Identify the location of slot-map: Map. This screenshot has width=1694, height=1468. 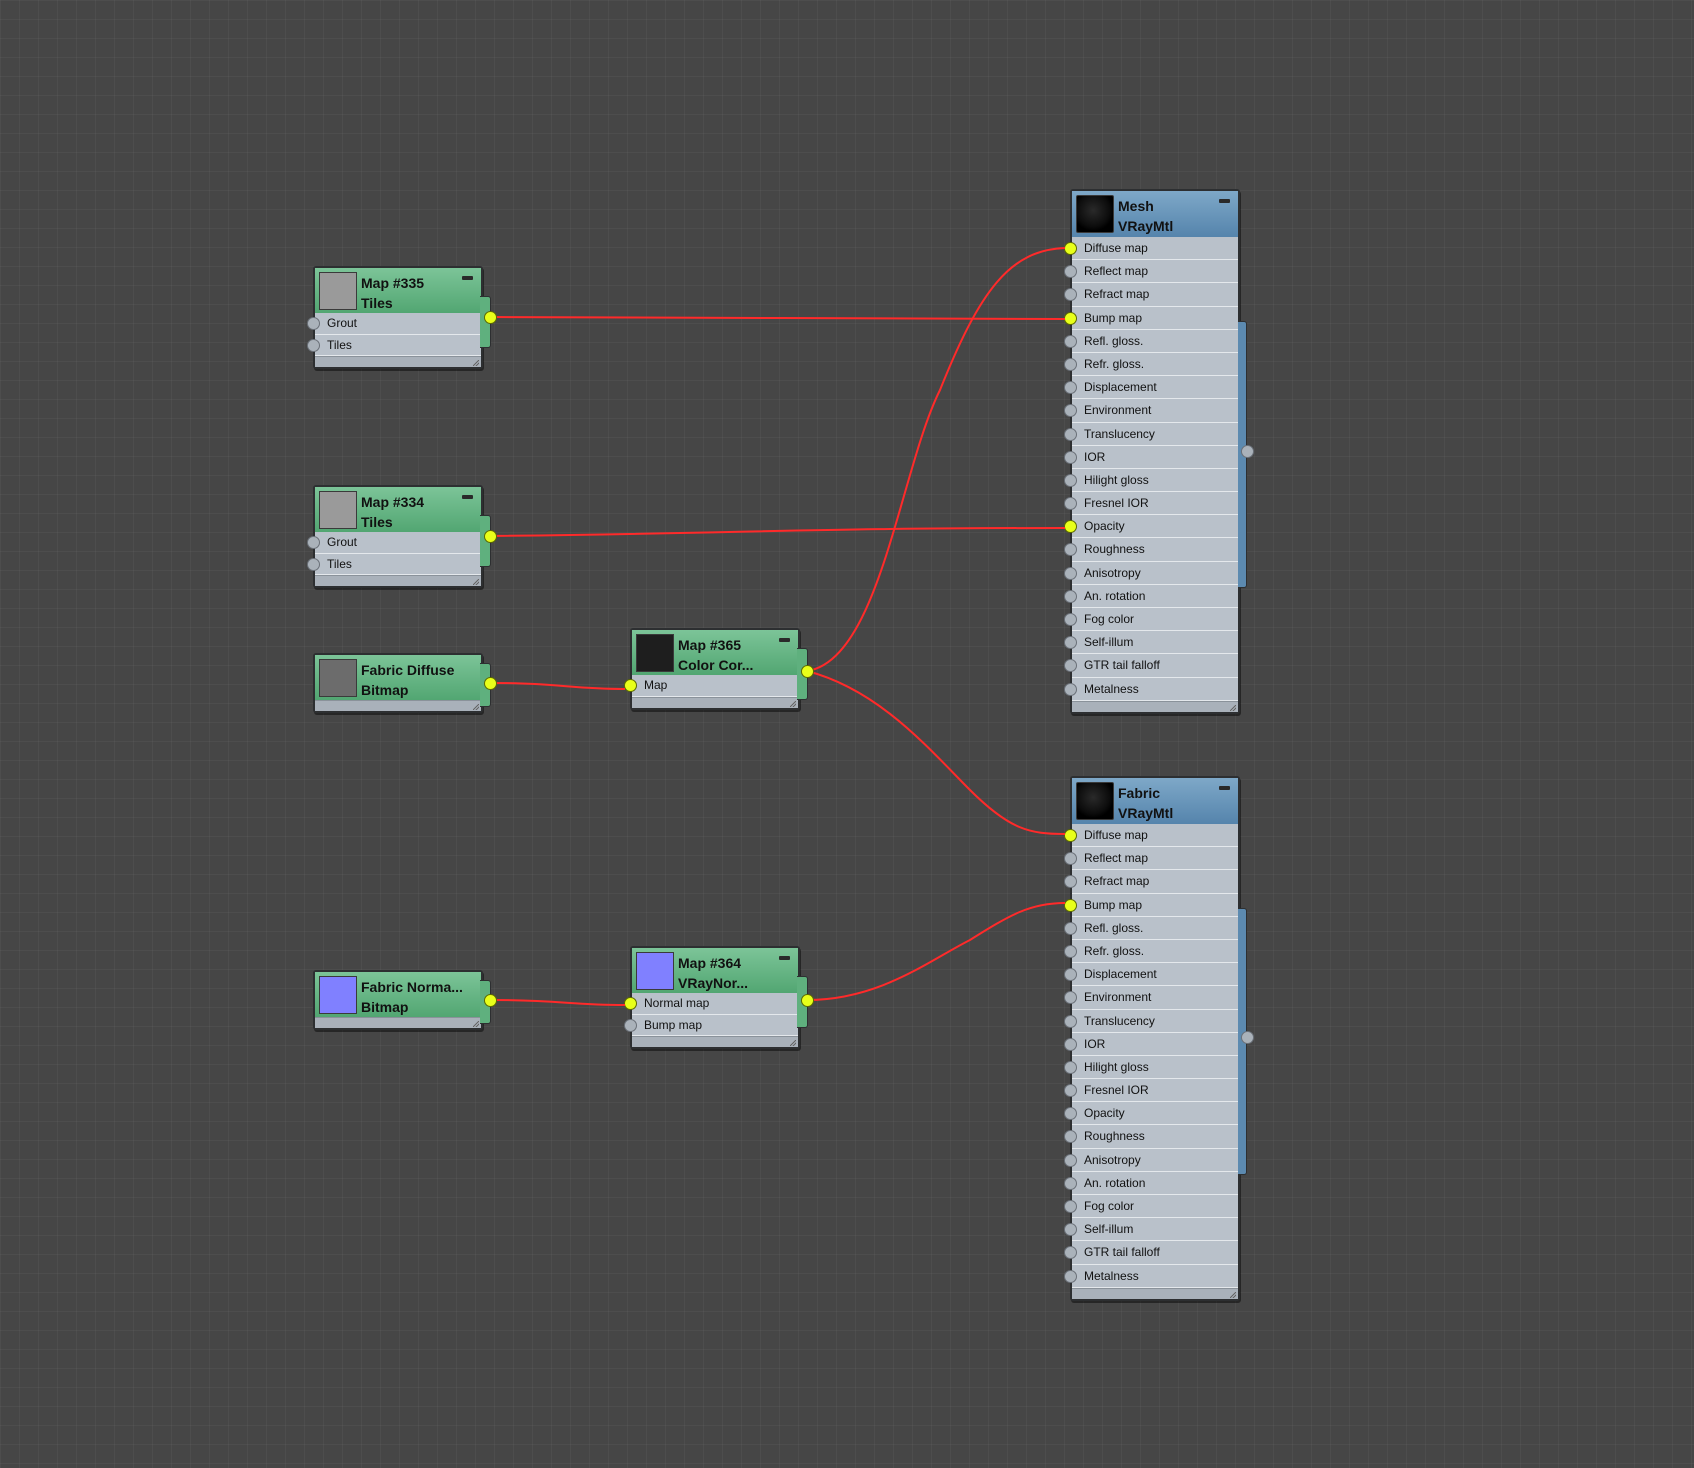
(711, 686).